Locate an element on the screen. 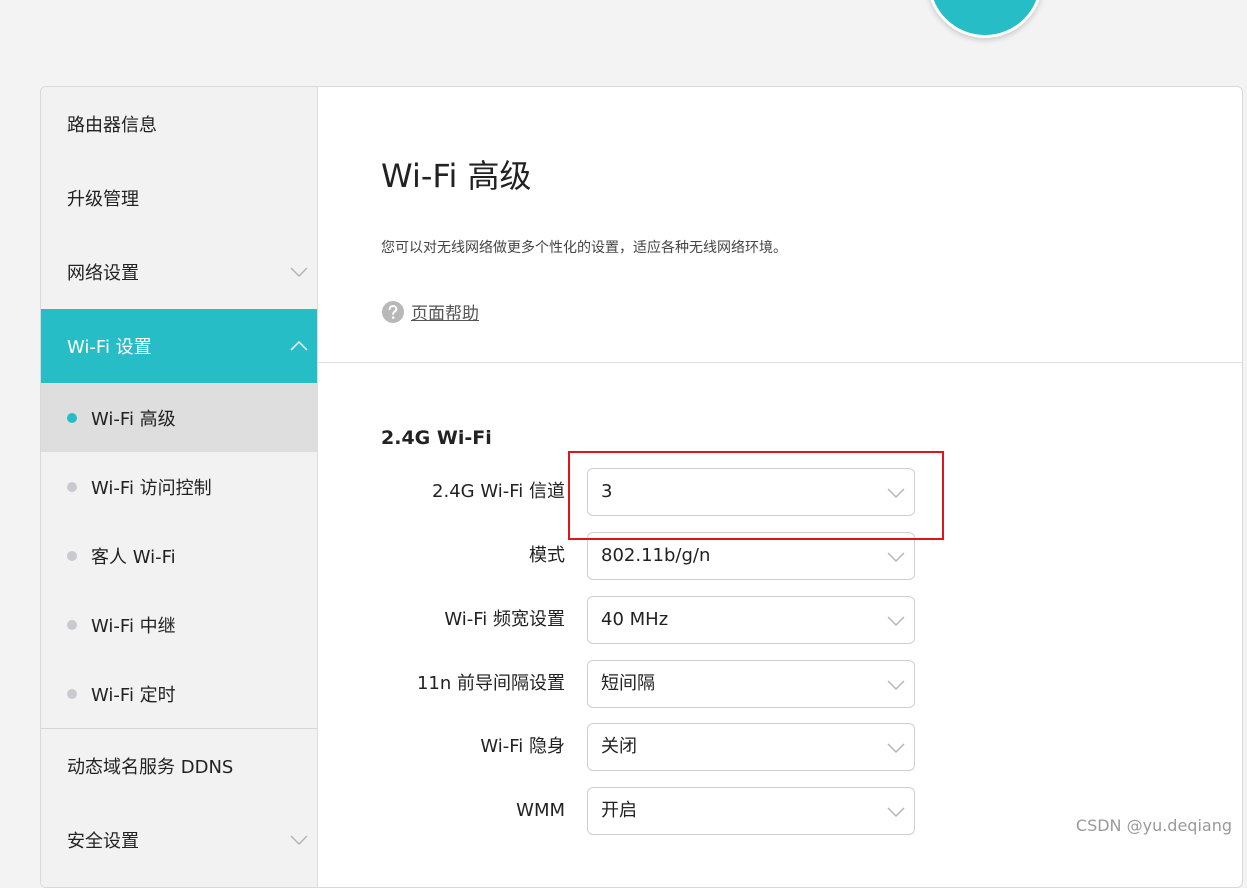 The height and width of the screenshot is (888, 1247). question-icon is located at coordinates (393, 311).